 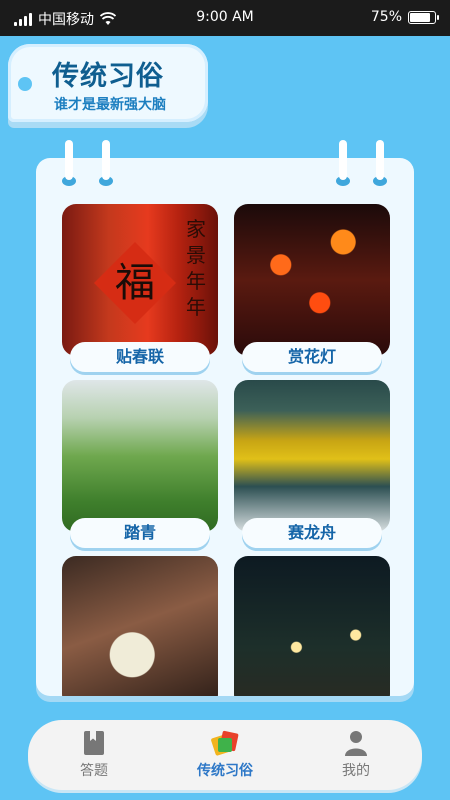 I want to click on tab-customs: 传统习俗, so click(x=225, y=754).